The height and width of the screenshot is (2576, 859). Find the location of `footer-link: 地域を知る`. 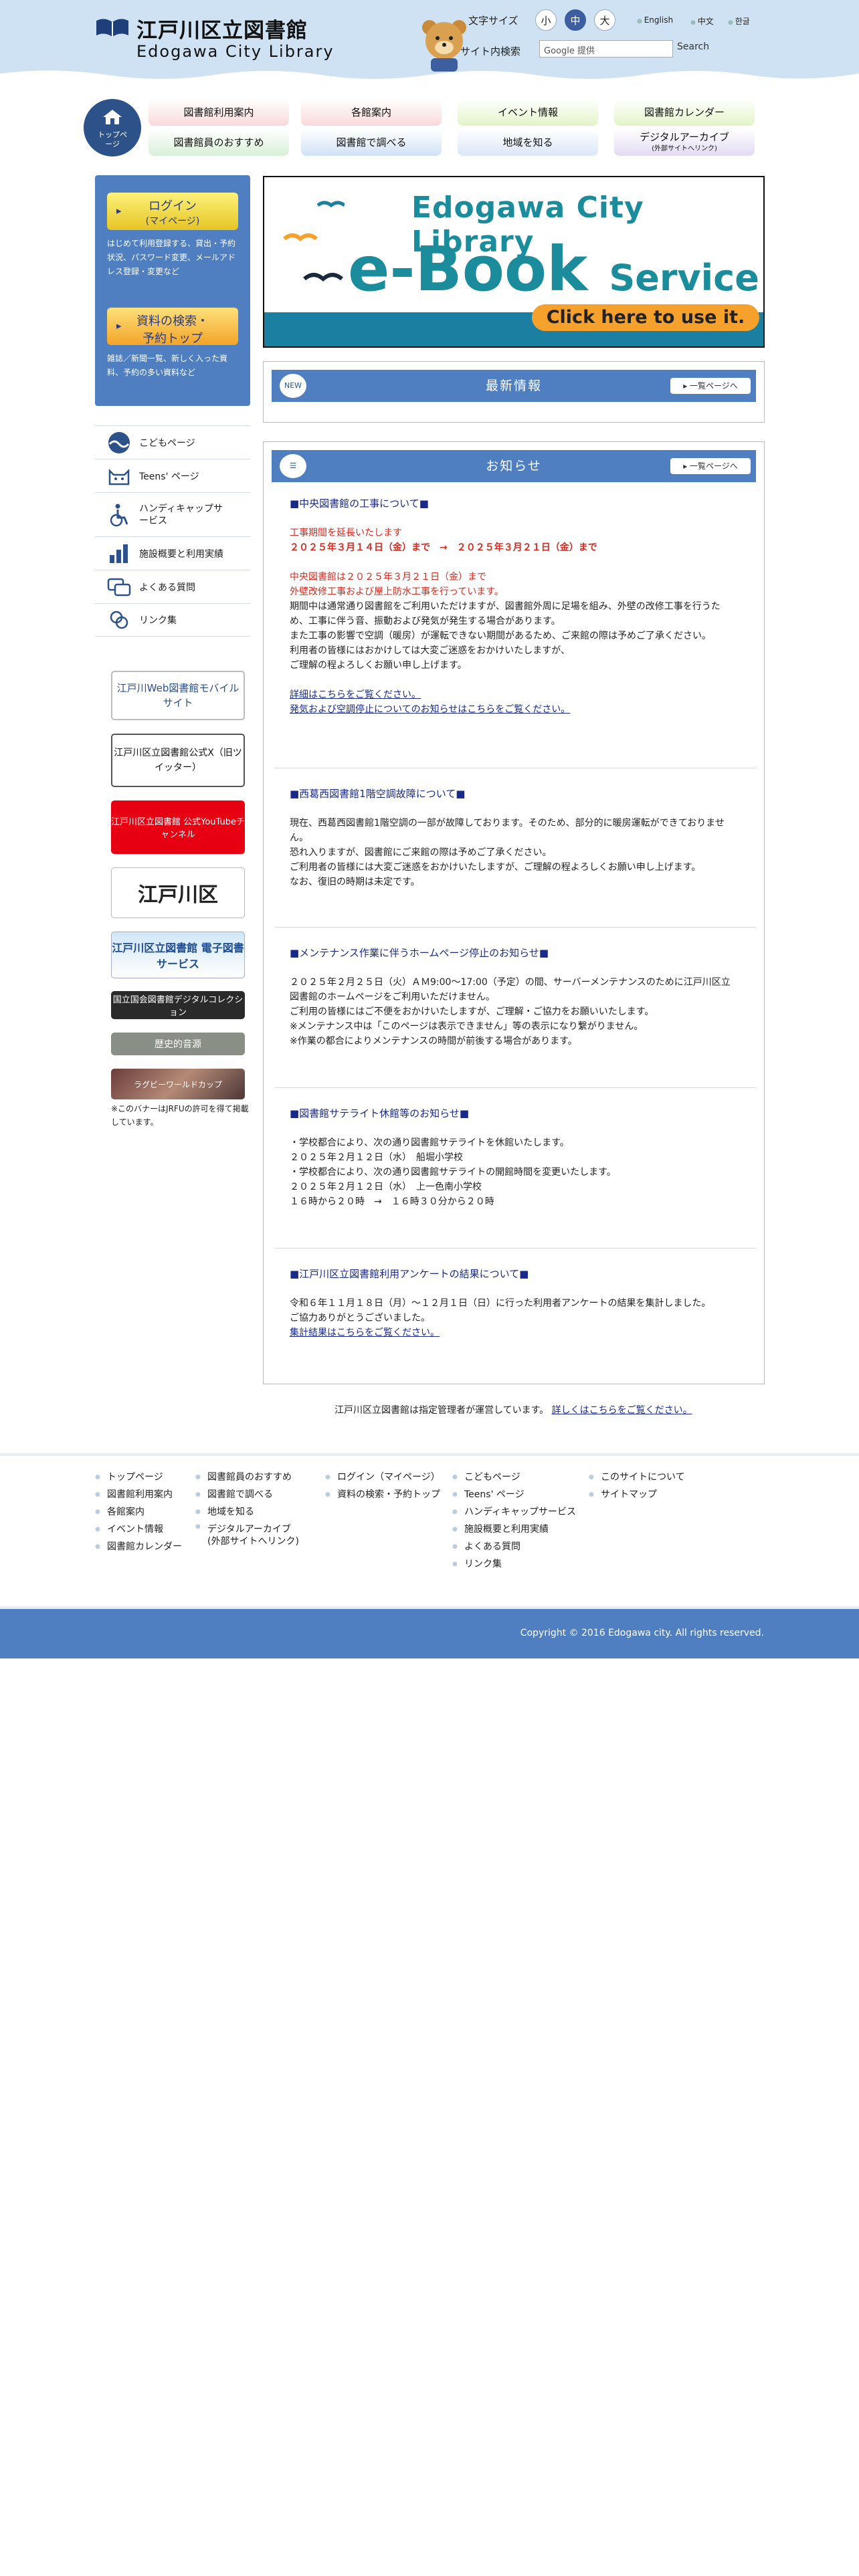

footer-link: 地域を知る is located at coordinates (247, 1512).